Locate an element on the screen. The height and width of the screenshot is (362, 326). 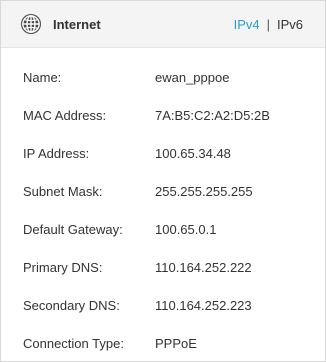
default-gateway-value: 100.65.0.1 is located at coordinates (186, 229).